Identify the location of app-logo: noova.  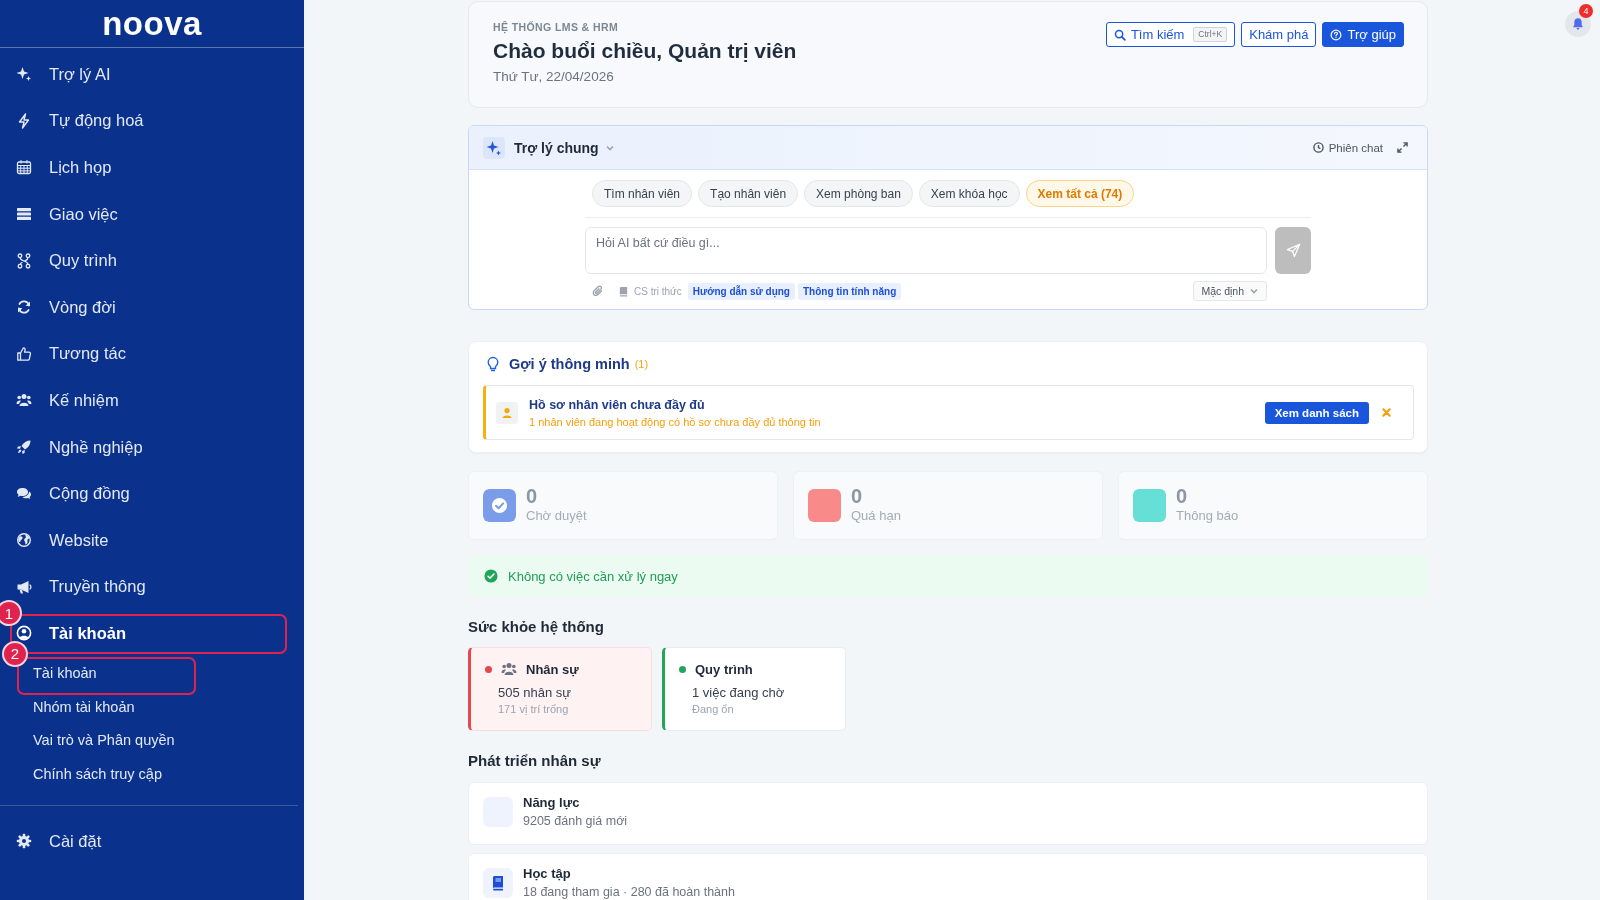
(152, 23).